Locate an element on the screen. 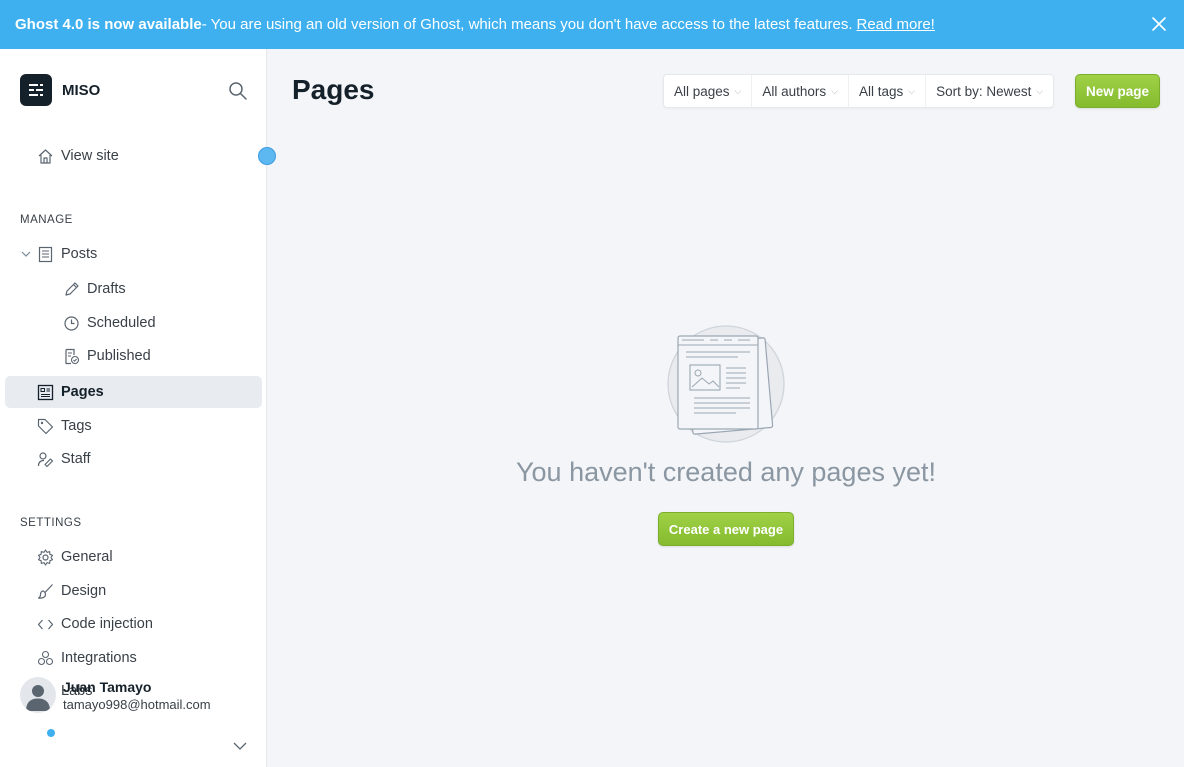  filter-all-authors-label: All authors is located at coordinates (794, 91).